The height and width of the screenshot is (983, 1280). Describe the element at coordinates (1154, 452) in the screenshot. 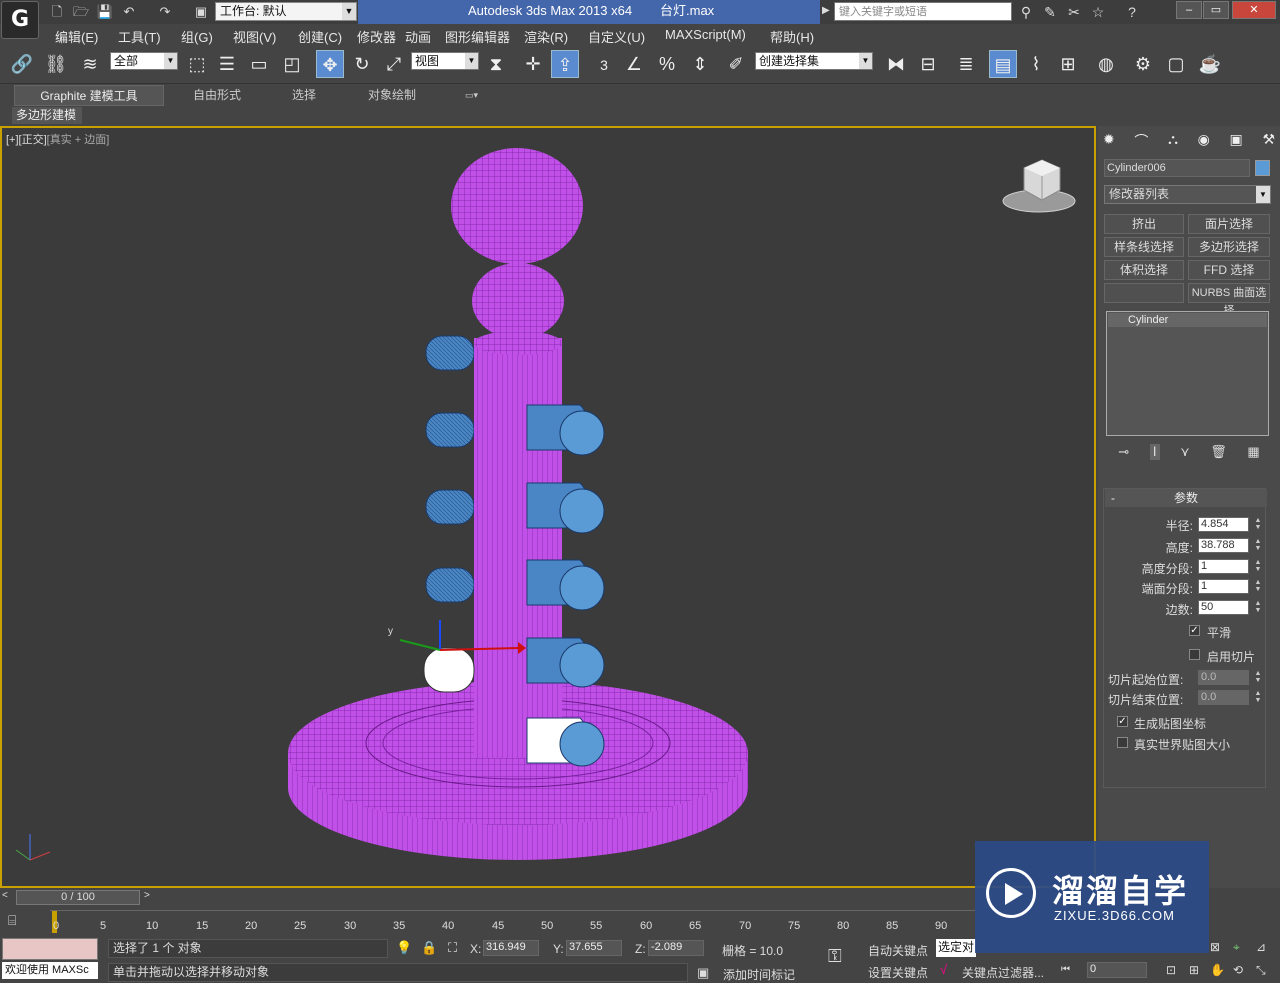

I see `show-end-result-icon: Ⅰ` at that location.